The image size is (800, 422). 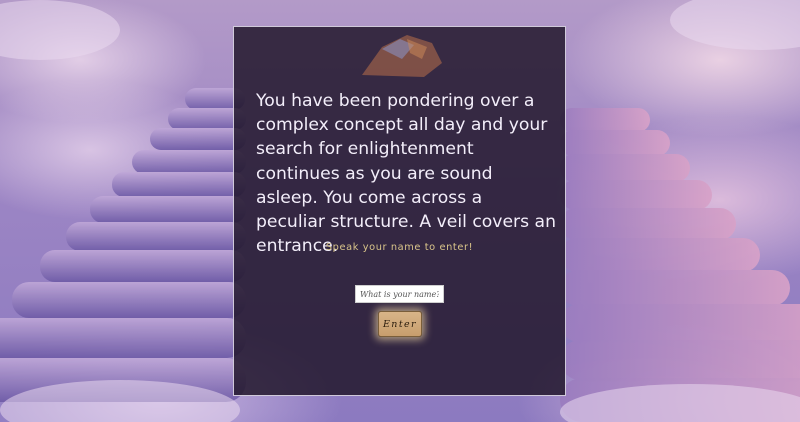 I want to click on name-input, so click(x=399, y=294).